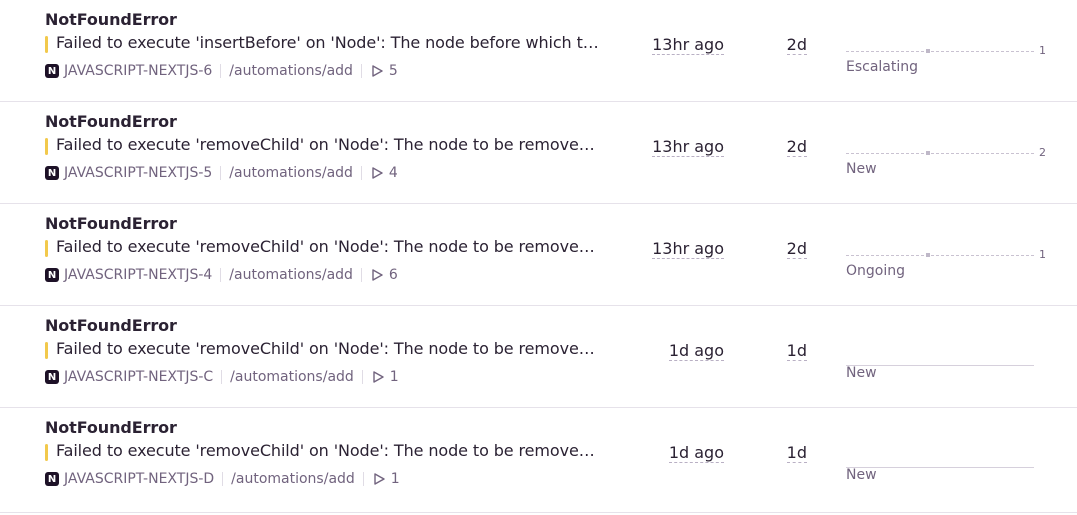  What do you see at coordinates (1042, 152) in the screenshot?
I see `graph-count: 2` at bounding box center [1042, 152].